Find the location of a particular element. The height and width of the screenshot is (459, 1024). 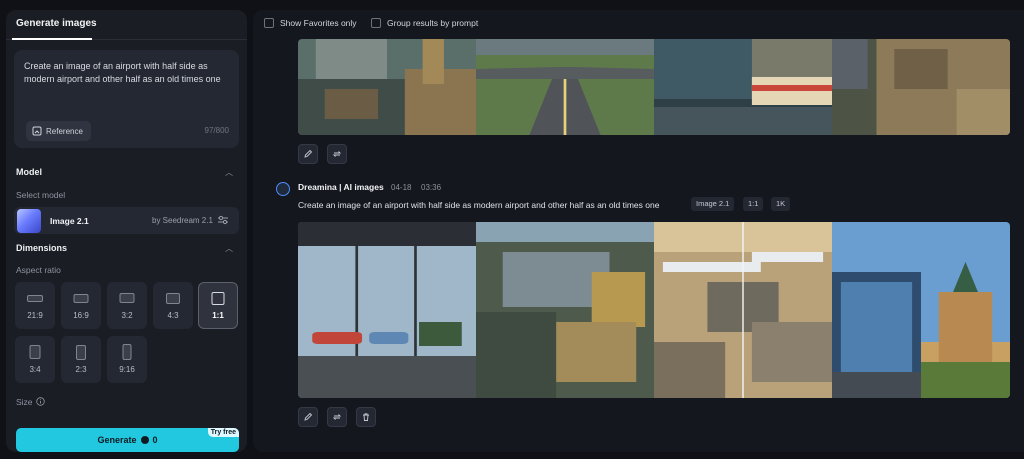

group-checkbox is located at coordinates (376, 23).